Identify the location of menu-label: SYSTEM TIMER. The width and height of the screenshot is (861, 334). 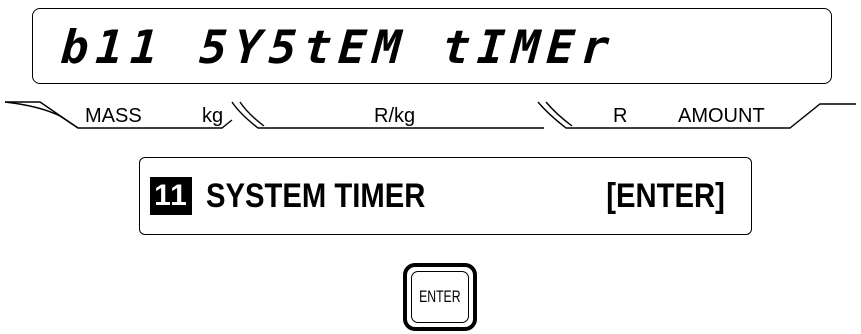
(316, 196).